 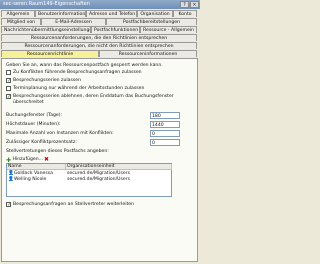 What do you see at coordinates (46, 4) in the screenshot?
I see `window-title: sec-seren.Raum149-Eigenschaften` at bounding box center [46, 4].